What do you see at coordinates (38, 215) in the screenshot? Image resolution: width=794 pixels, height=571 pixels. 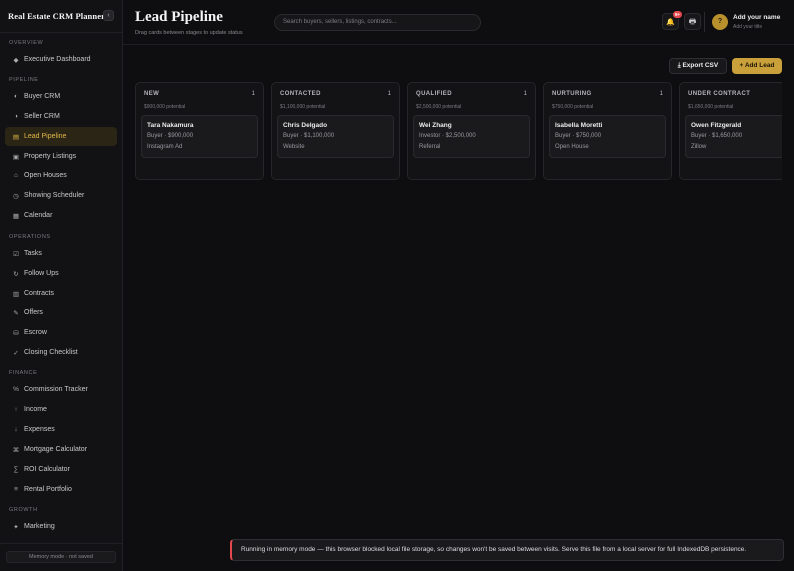 I see `sidebar-item-label: Calendar` at bounding box center [38, 215].